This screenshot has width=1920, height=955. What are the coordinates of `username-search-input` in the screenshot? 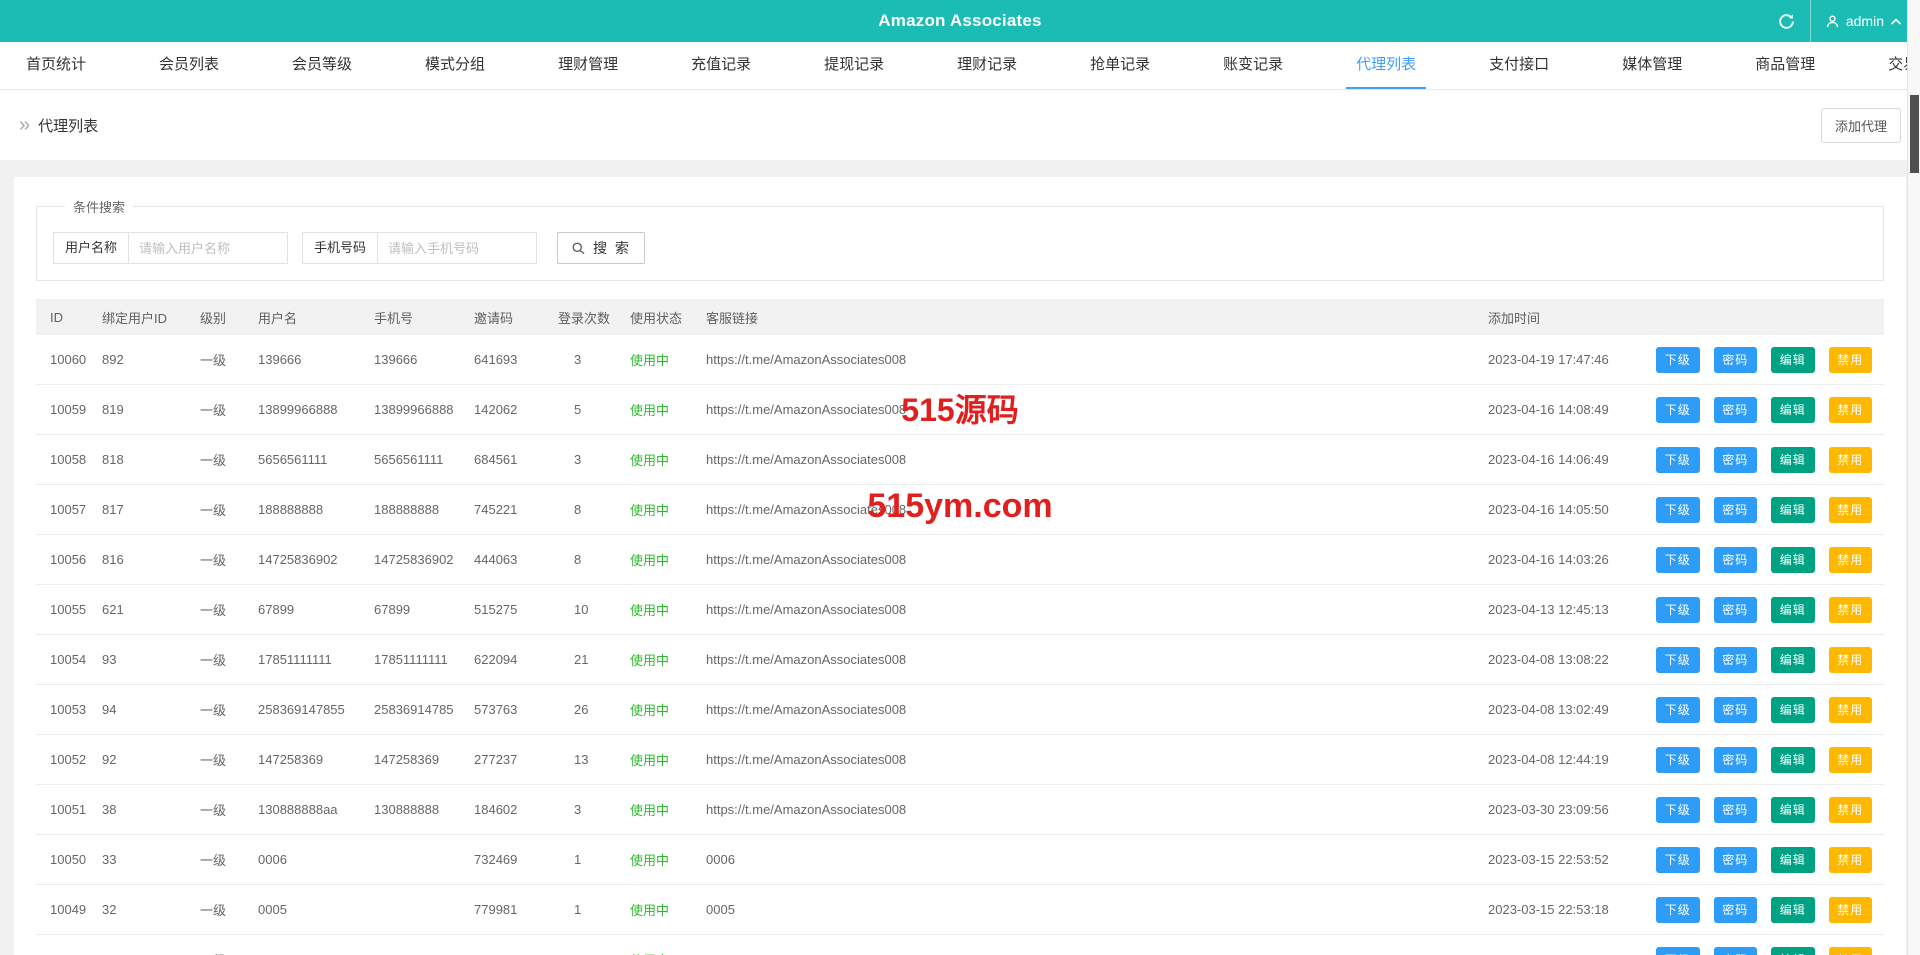 It's located at (208, 248).